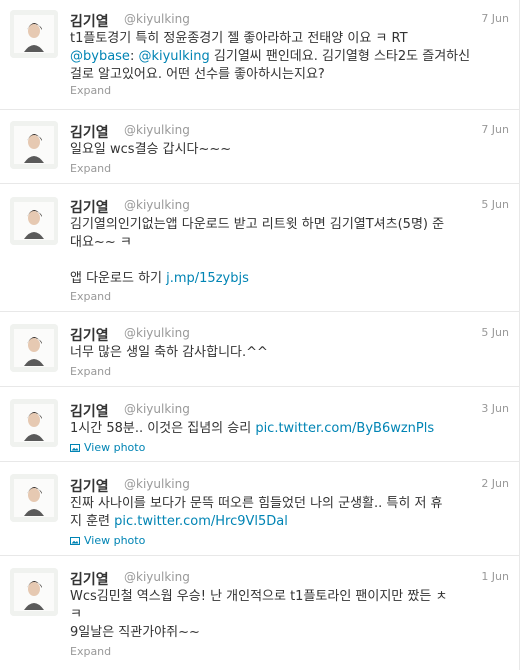  I want to click on tweet-text-line: 일요일 wcs결승 갑시다~~~, so click(151, 149).